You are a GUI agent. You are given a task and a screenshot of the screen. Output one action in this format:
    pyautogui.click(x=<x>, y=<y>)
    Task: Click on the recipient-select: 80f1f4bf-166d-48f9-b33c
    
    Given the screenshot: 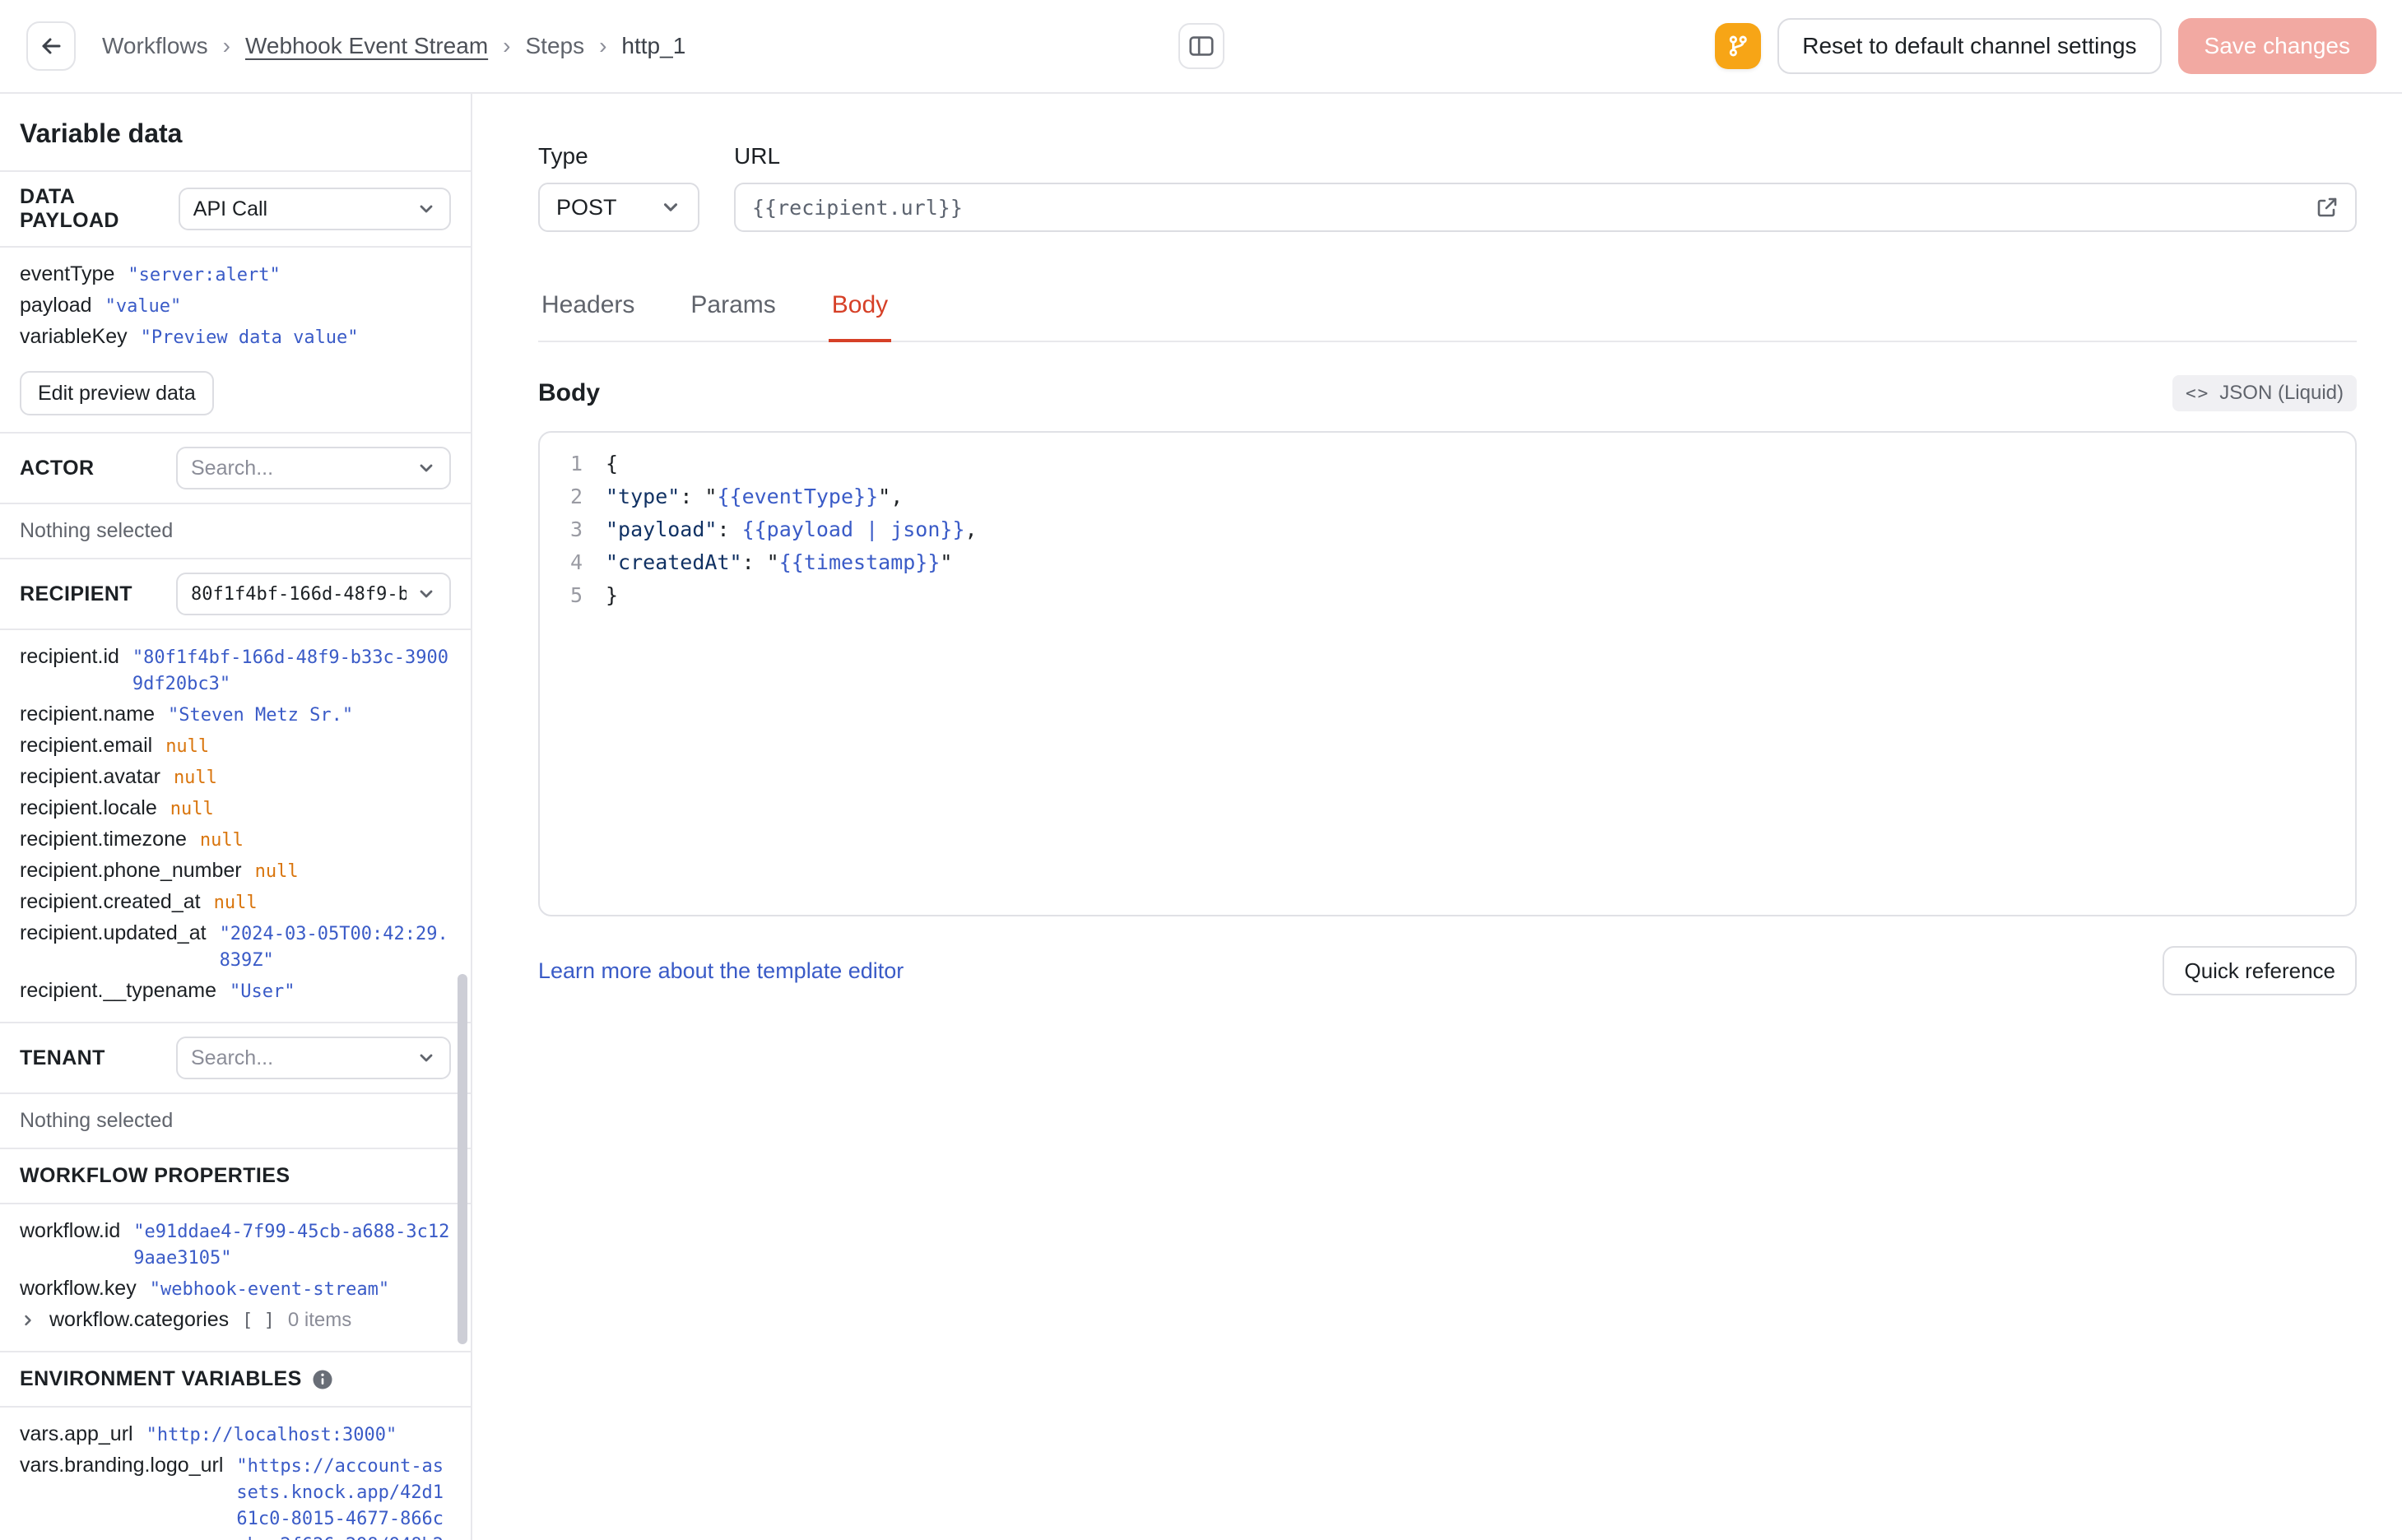 What is the action you would take?
    pyautogui.click(x=313, y=594)
    